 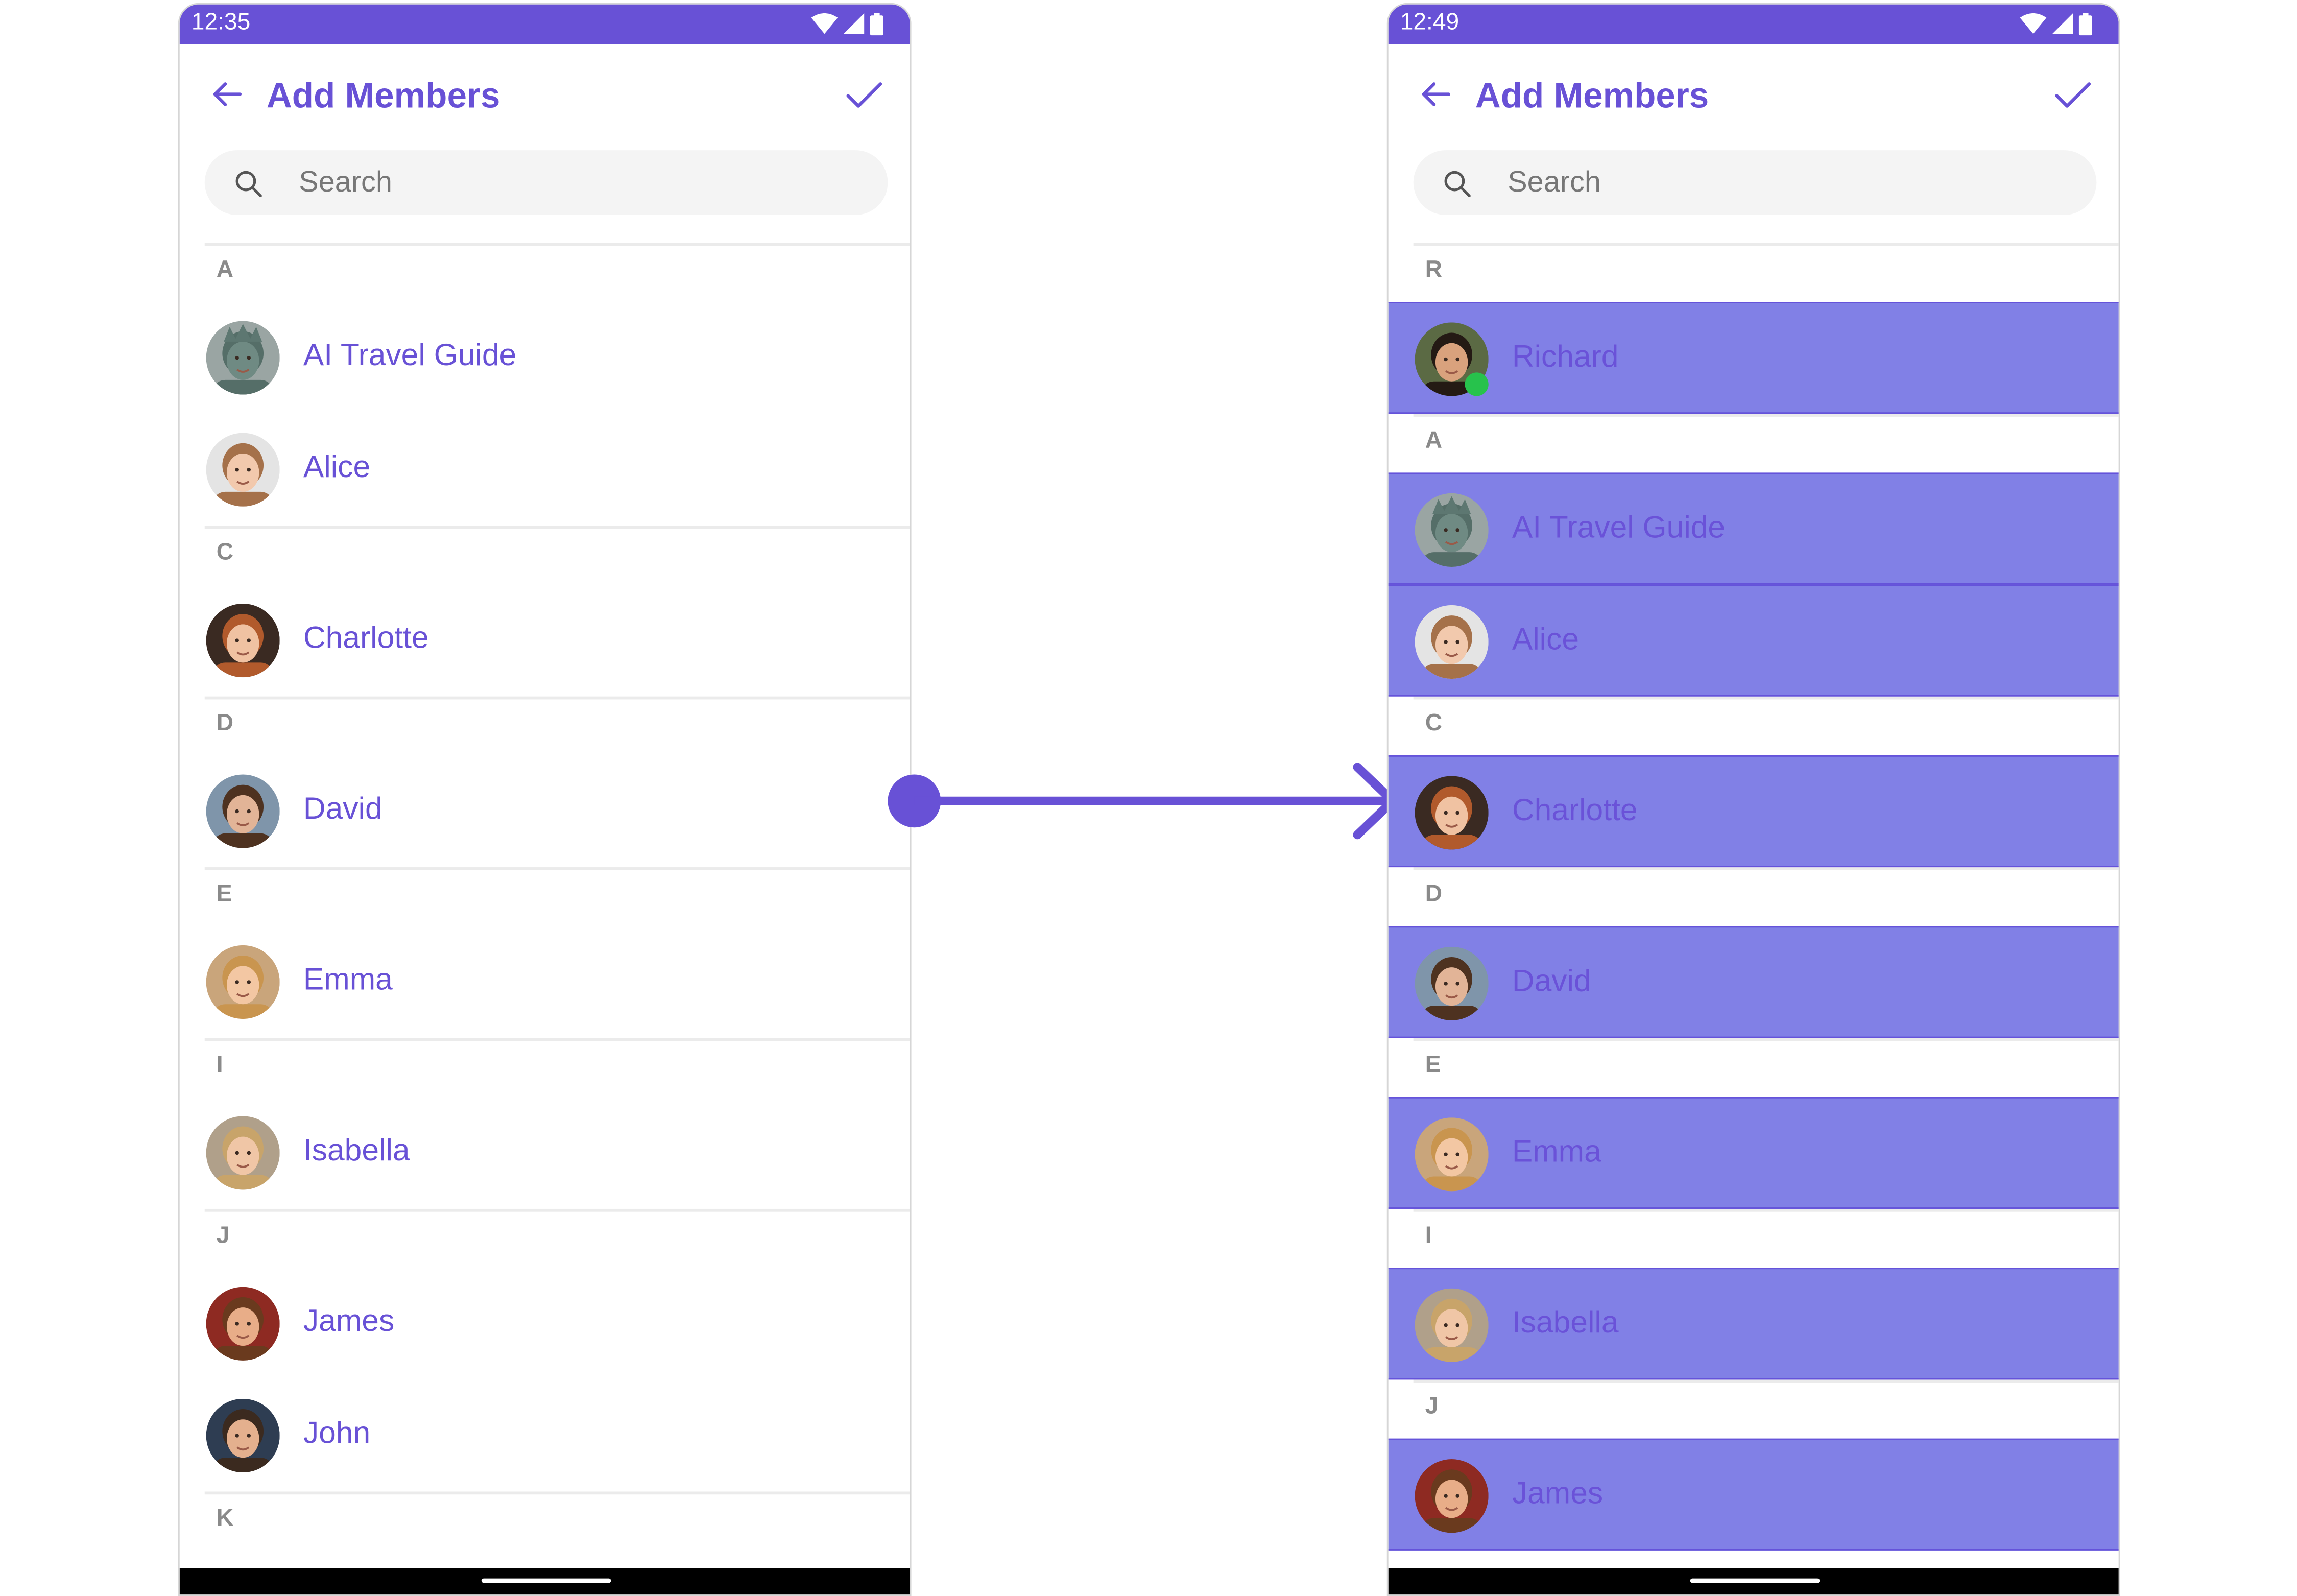 What do you see at coordinates (544, 24) in the screenshot?
I see `status-bar: 12:35` at bounding box center [544, 24].